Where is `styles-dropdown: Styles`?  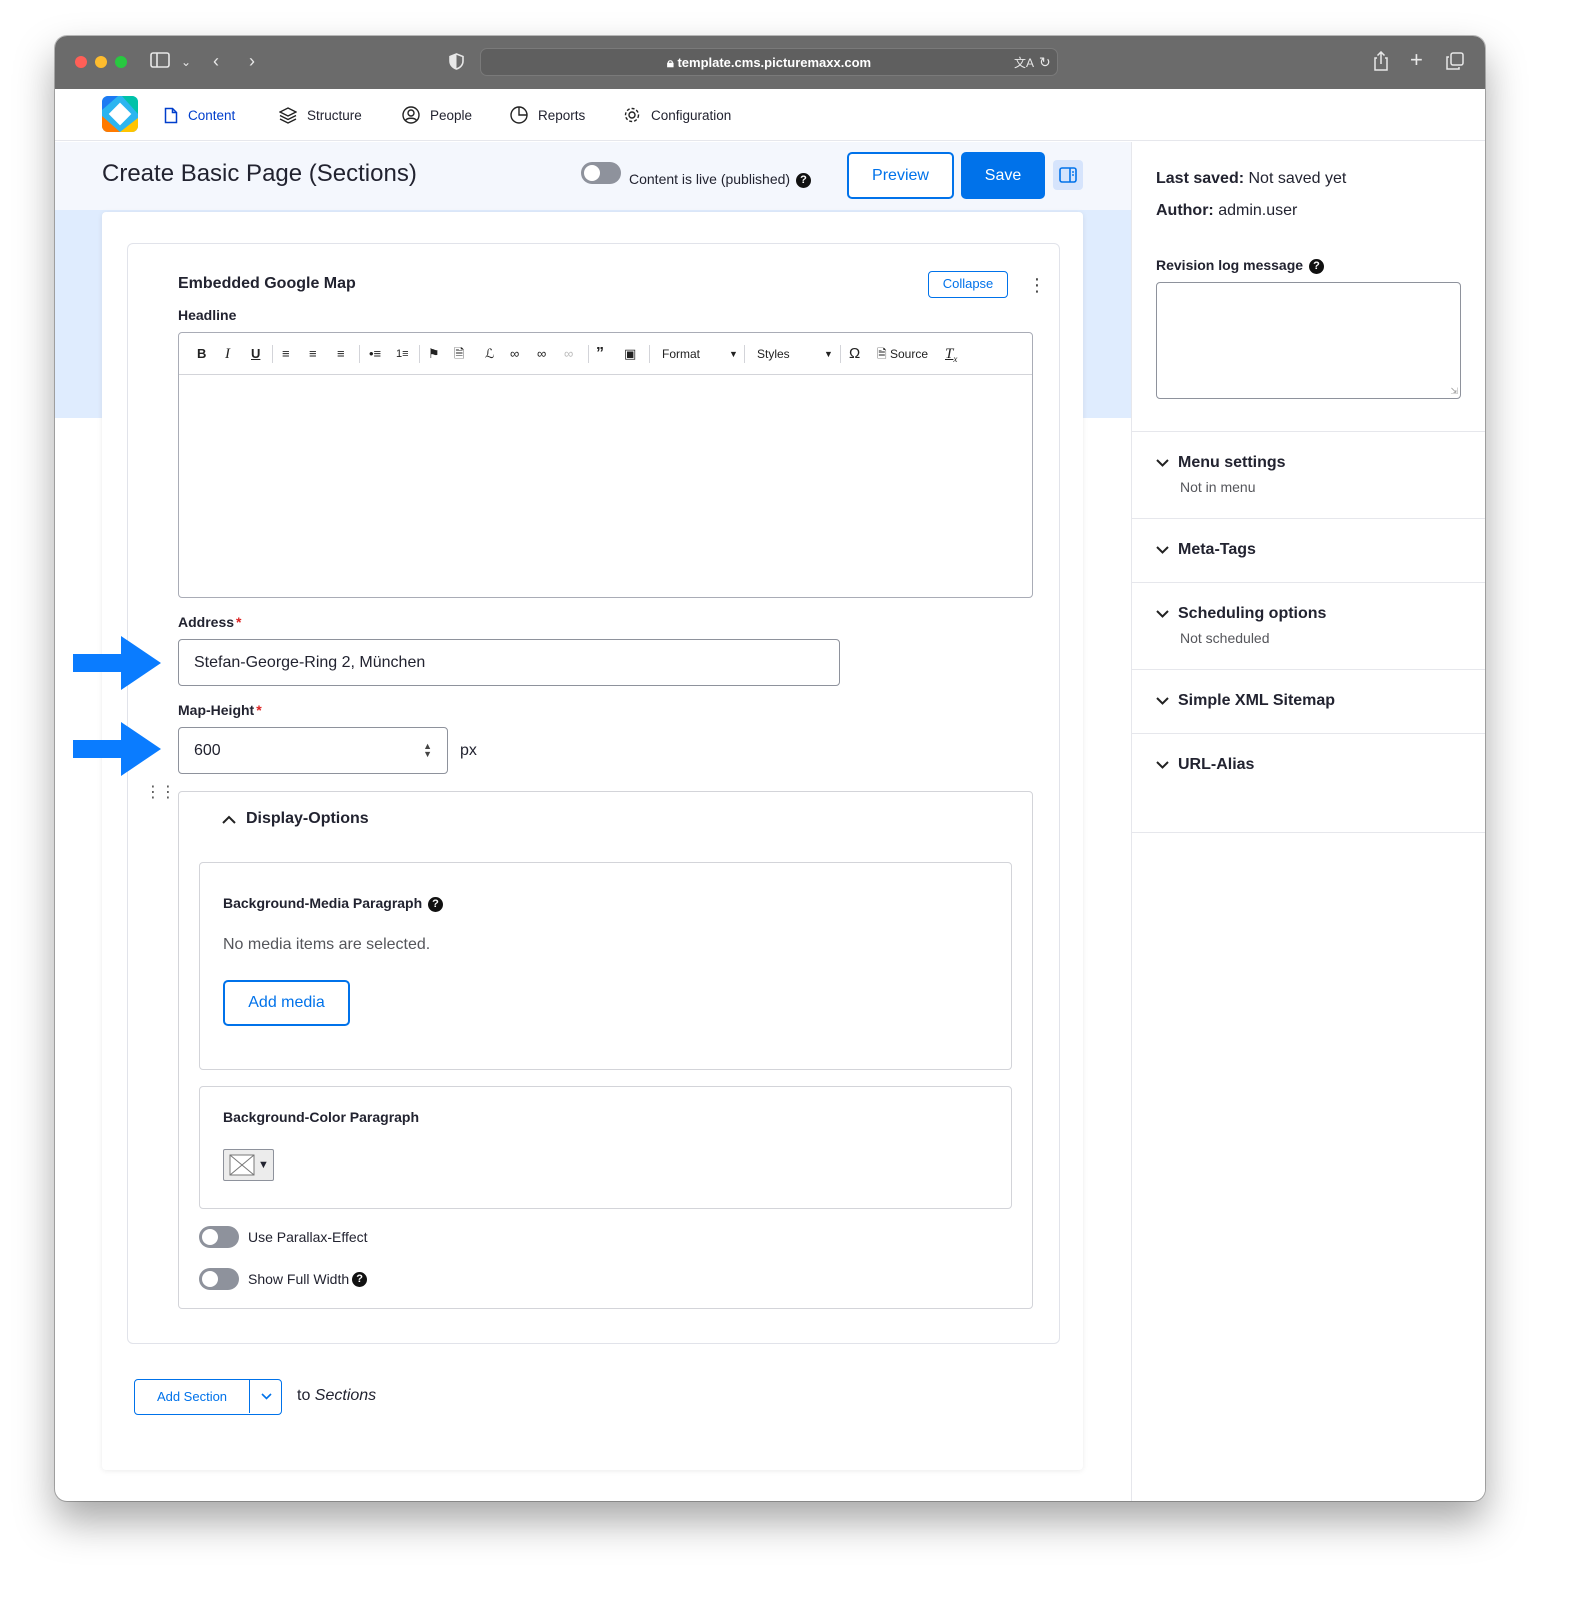
styles-dropdown: Styles is located at coordinates (773, 354).